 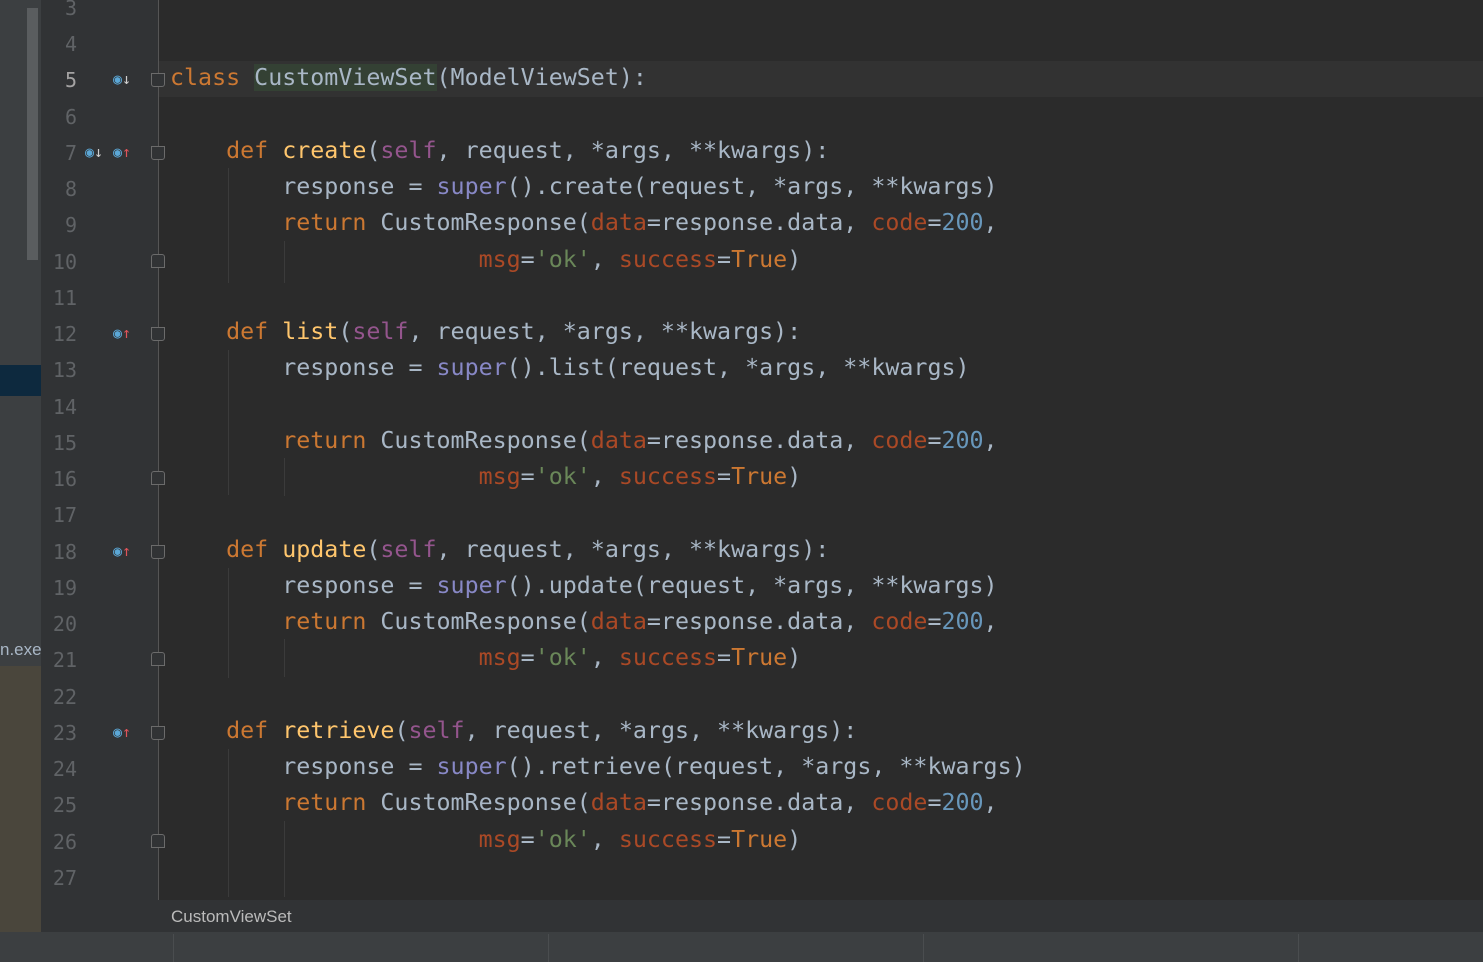 I want to click on panel-scrollbar, so click(x=32, y=134).